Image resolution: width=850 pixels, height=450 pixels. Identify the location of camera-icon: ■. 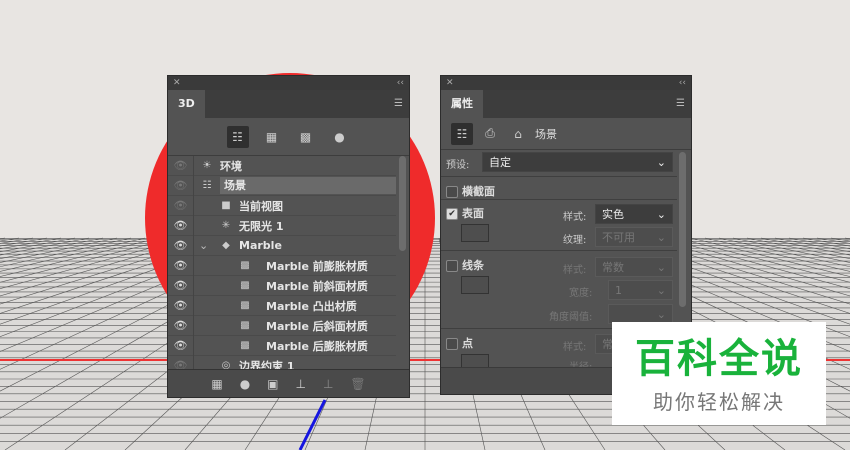
(226, 205).